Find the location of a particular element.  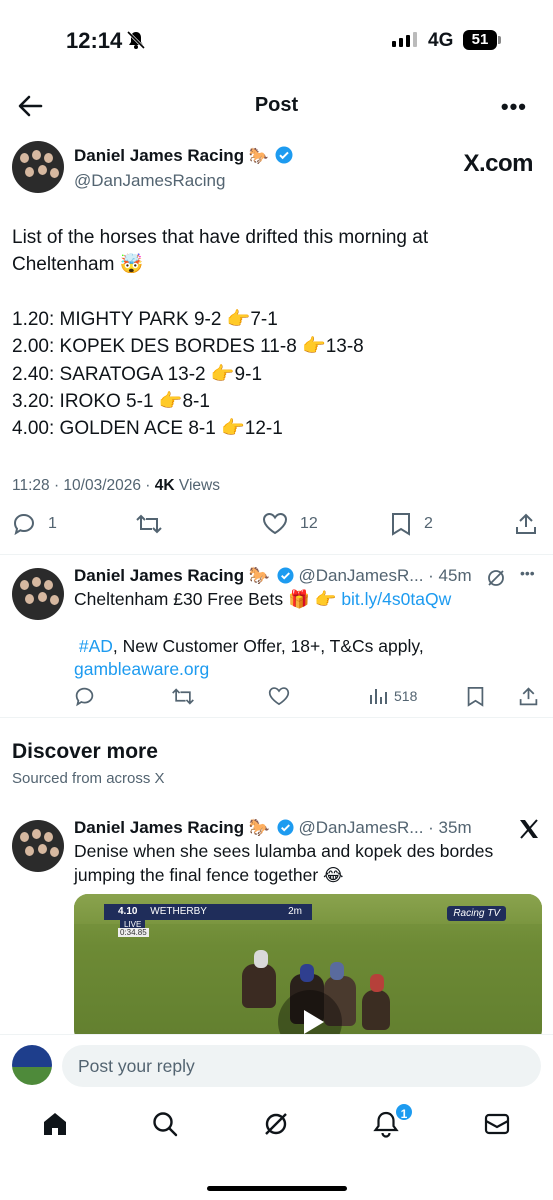

xcom-logo: X.com is located at coordinates (498, 163).